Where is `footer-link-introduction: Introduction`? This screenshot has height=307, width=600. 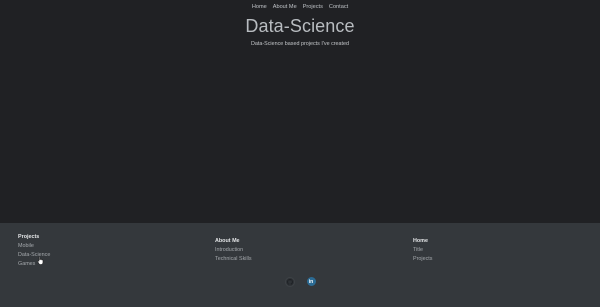 footer-link-introduction: Introduction is located at coordinates (233, 250).